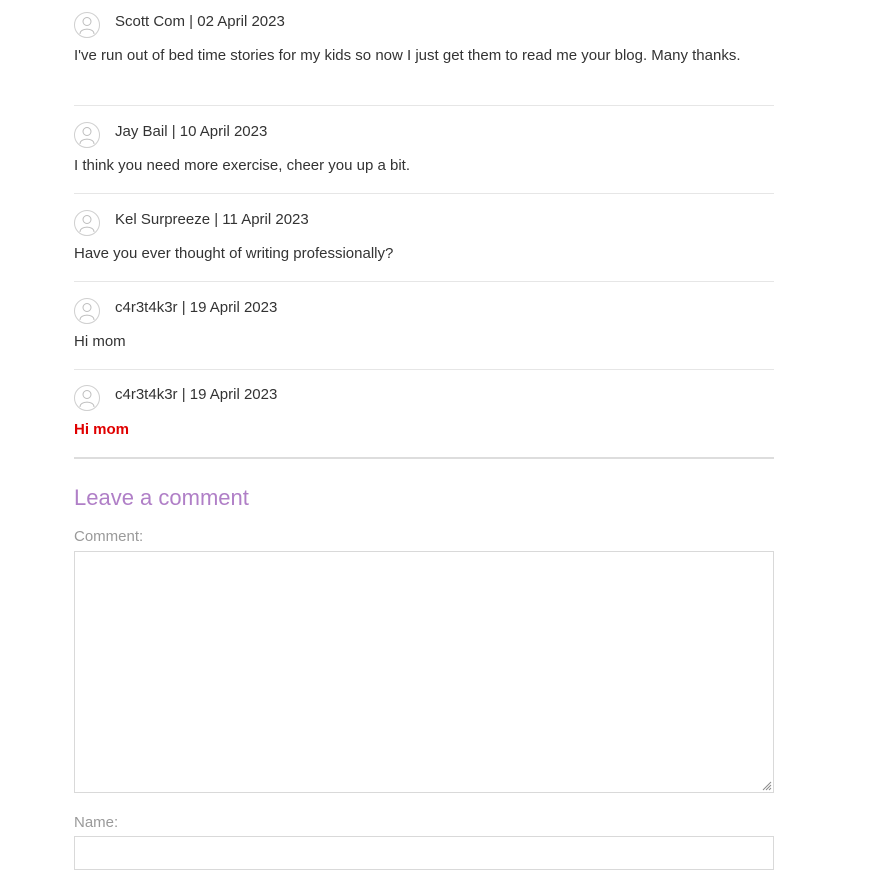 This screenshot has height=871, width=869. Describe the element at coordinates (109, 536) in the screenshot. I see `comment-label: Comment:` at that location.